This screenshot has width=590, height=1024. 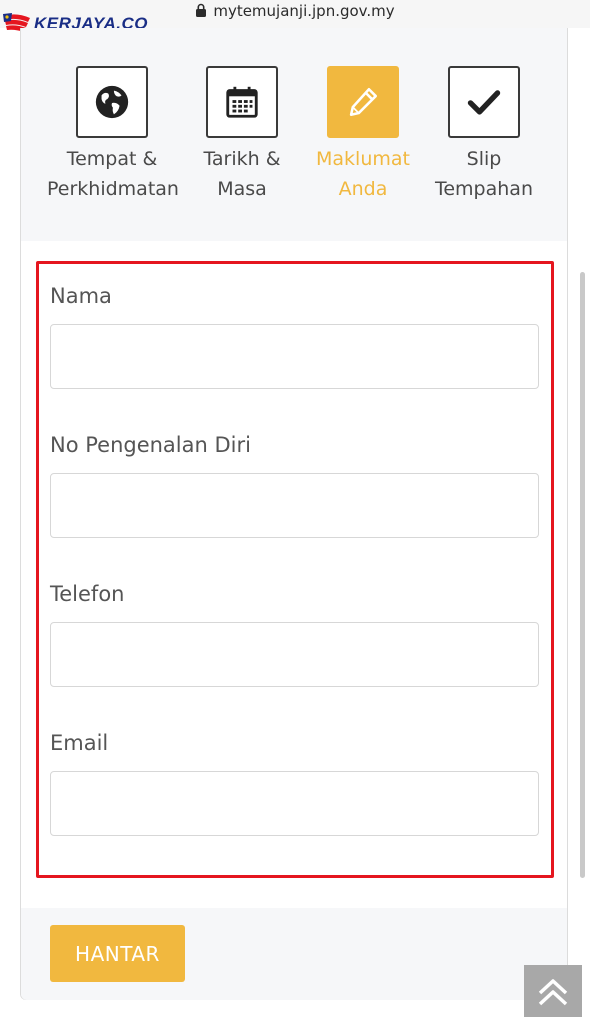 I want to click on step-label: Tempat & Perkhidmatan, so click(x=113, y=174).